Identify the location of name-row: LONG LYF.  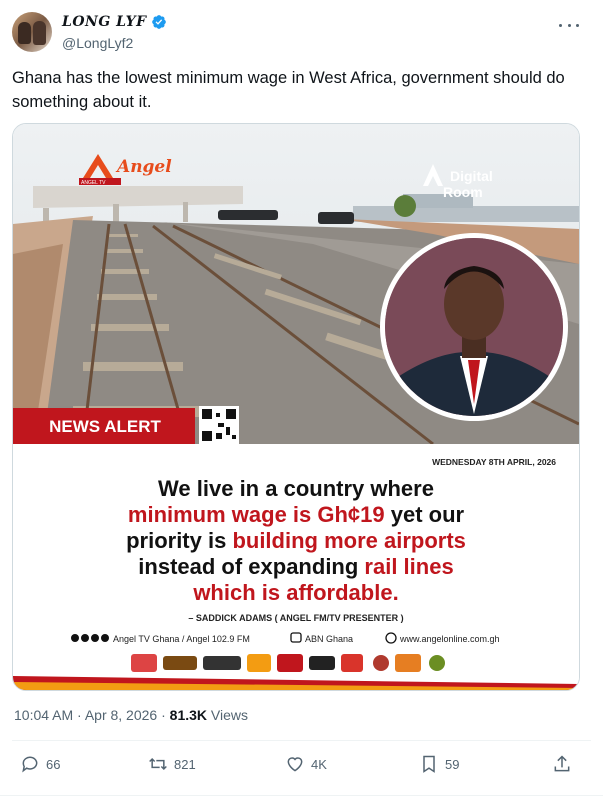
(114, 22).